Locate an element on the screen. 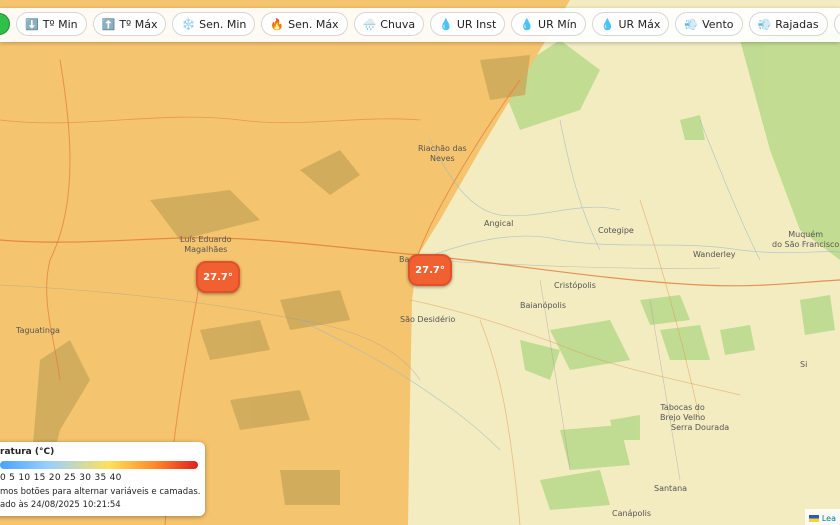 This screenshot has height=525, width=840. place-angical: Angical is located at coordinates (499, 223).